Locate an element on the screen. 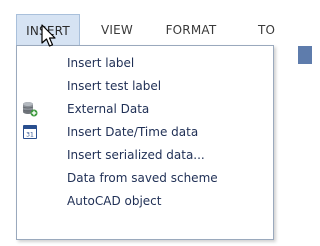 The height and width of the screenshot is (246, 320). menu-item-label: Insert Date/Time data is located at coordinates (133, 132).